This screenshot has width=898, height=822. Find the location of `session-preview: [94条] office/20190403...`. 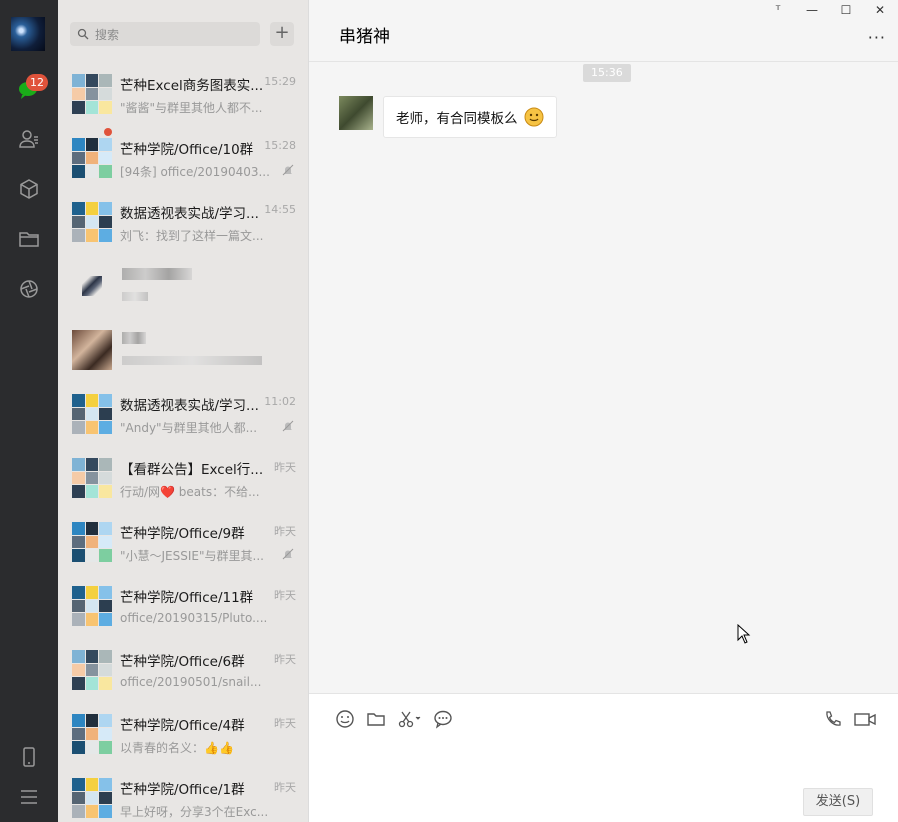

session-preview: [94条] office/20190403... is located at coordinates (195, 172).